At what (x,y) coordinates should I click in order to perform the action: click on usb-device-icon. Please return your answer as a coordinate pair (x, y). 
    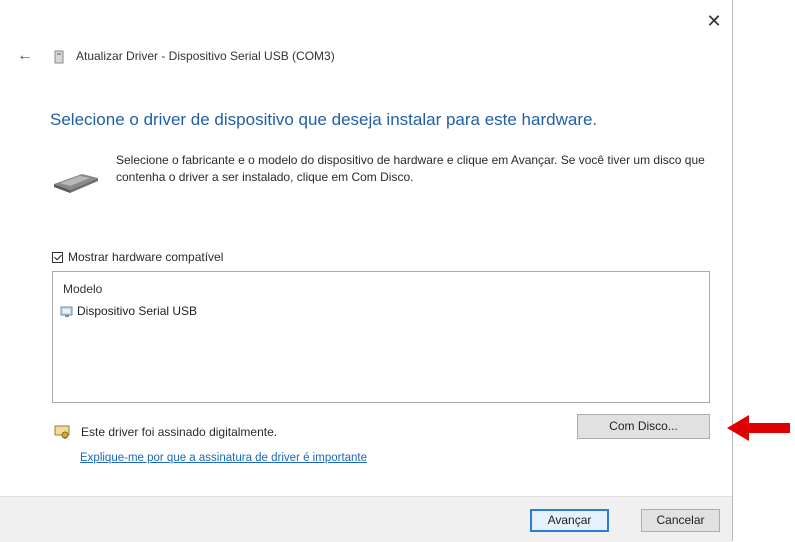
    Looking at the image, I should click on (66, 311).